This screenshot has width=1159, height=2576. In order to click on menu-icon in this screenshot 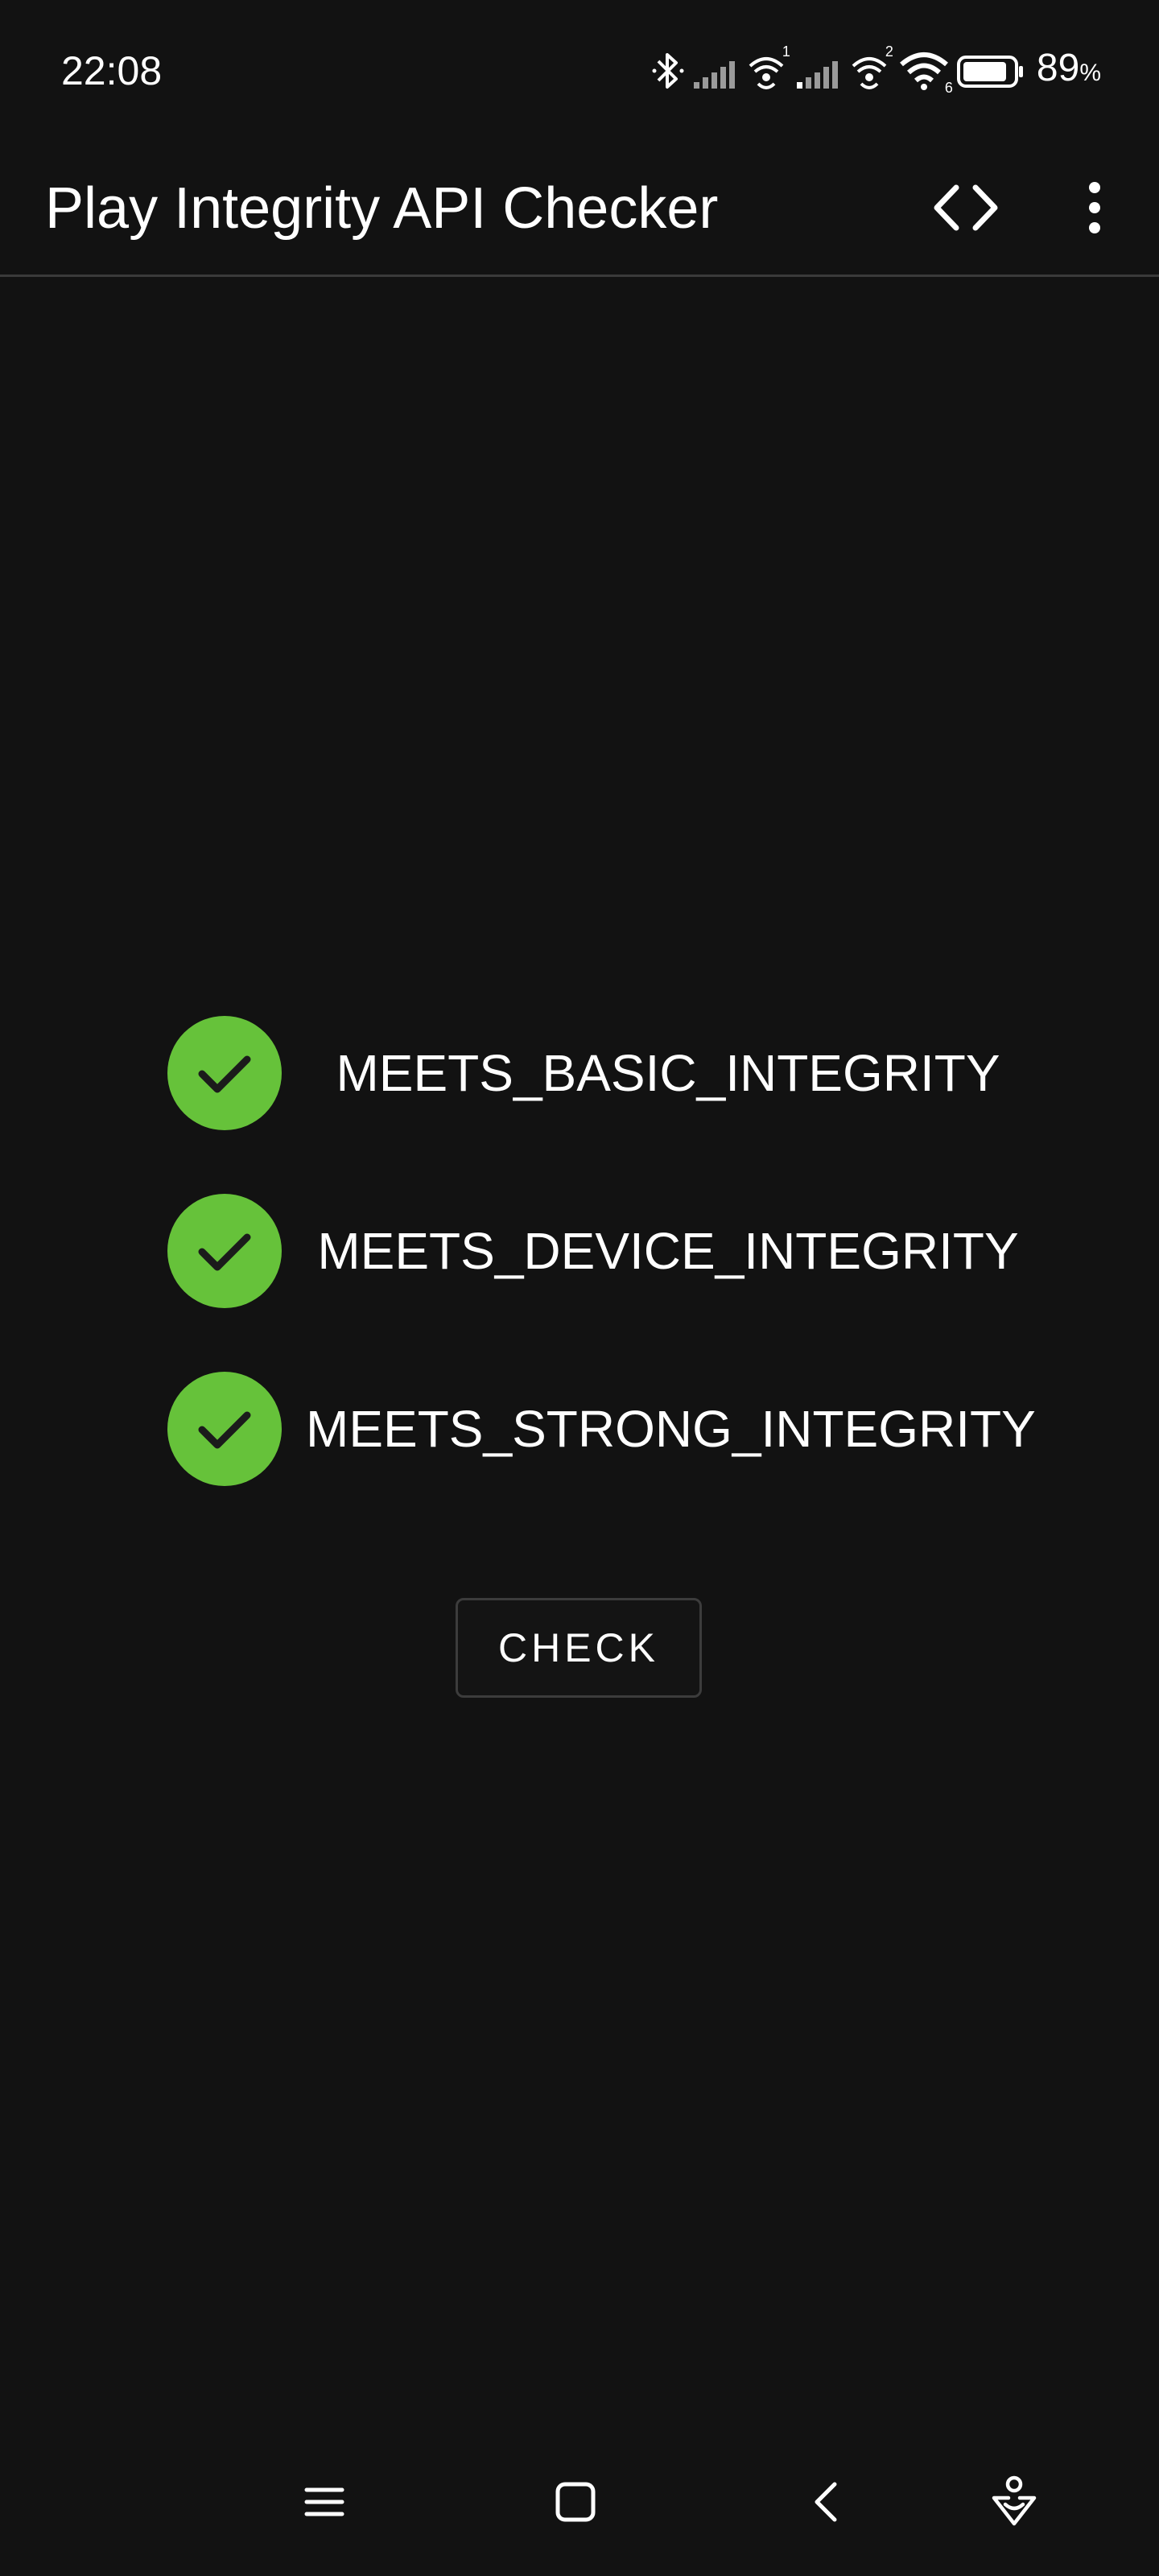, I will do `click(324, 2504)`.